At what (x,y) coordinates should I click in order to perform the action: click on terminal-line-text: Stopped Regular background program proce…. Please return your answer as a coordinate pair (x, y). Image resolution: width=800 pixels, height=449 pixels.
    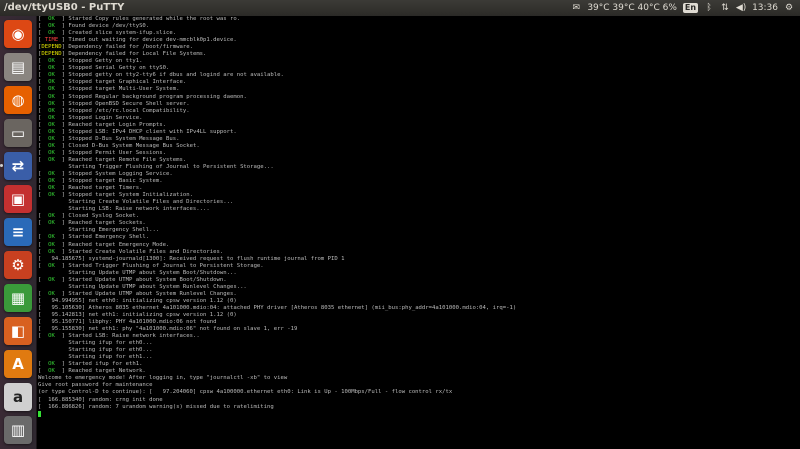
    Looking at the image, I should click on (157, 96).